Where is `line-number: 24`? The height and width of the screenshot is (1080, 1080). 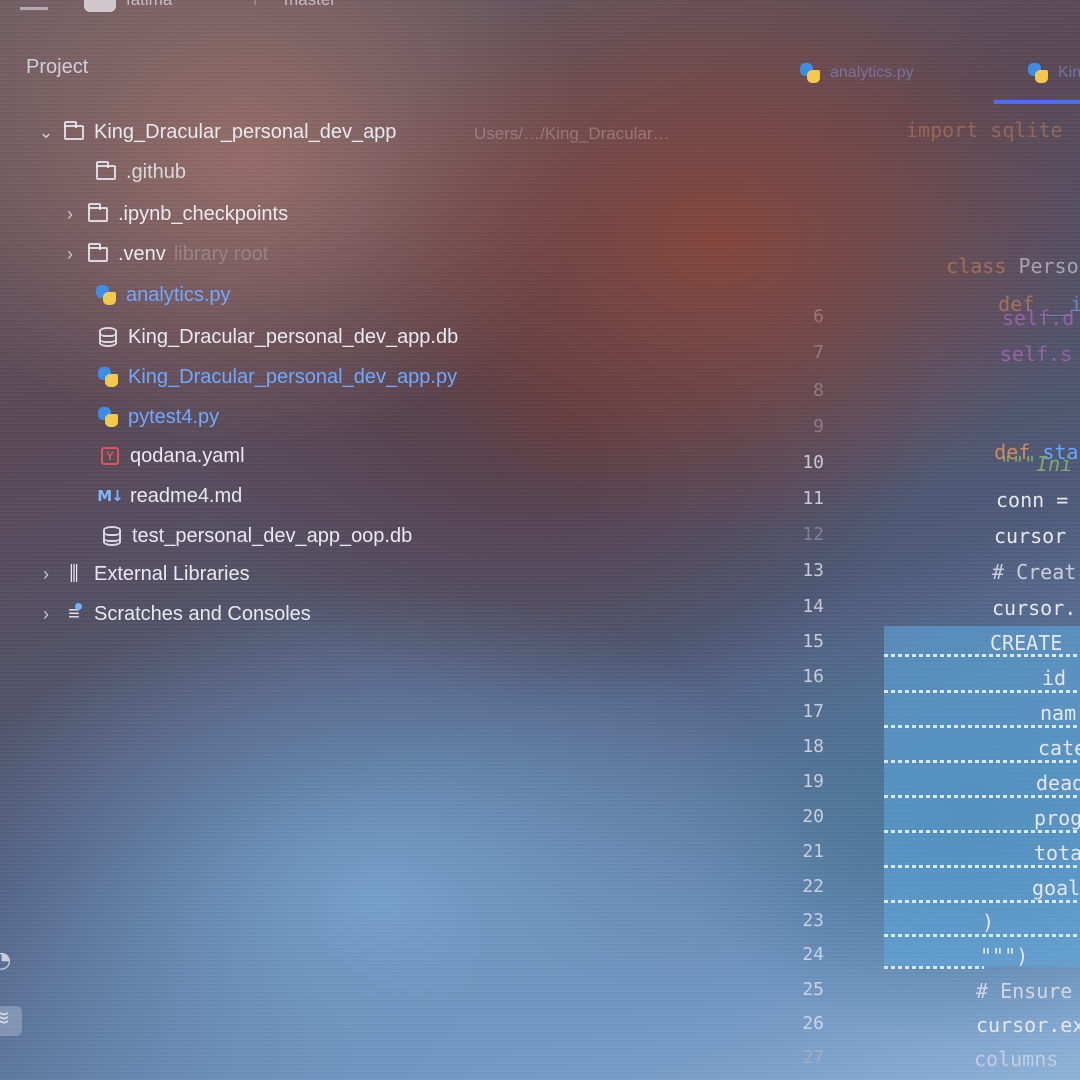 line-number: 24 is located at coordinates (813, 954).